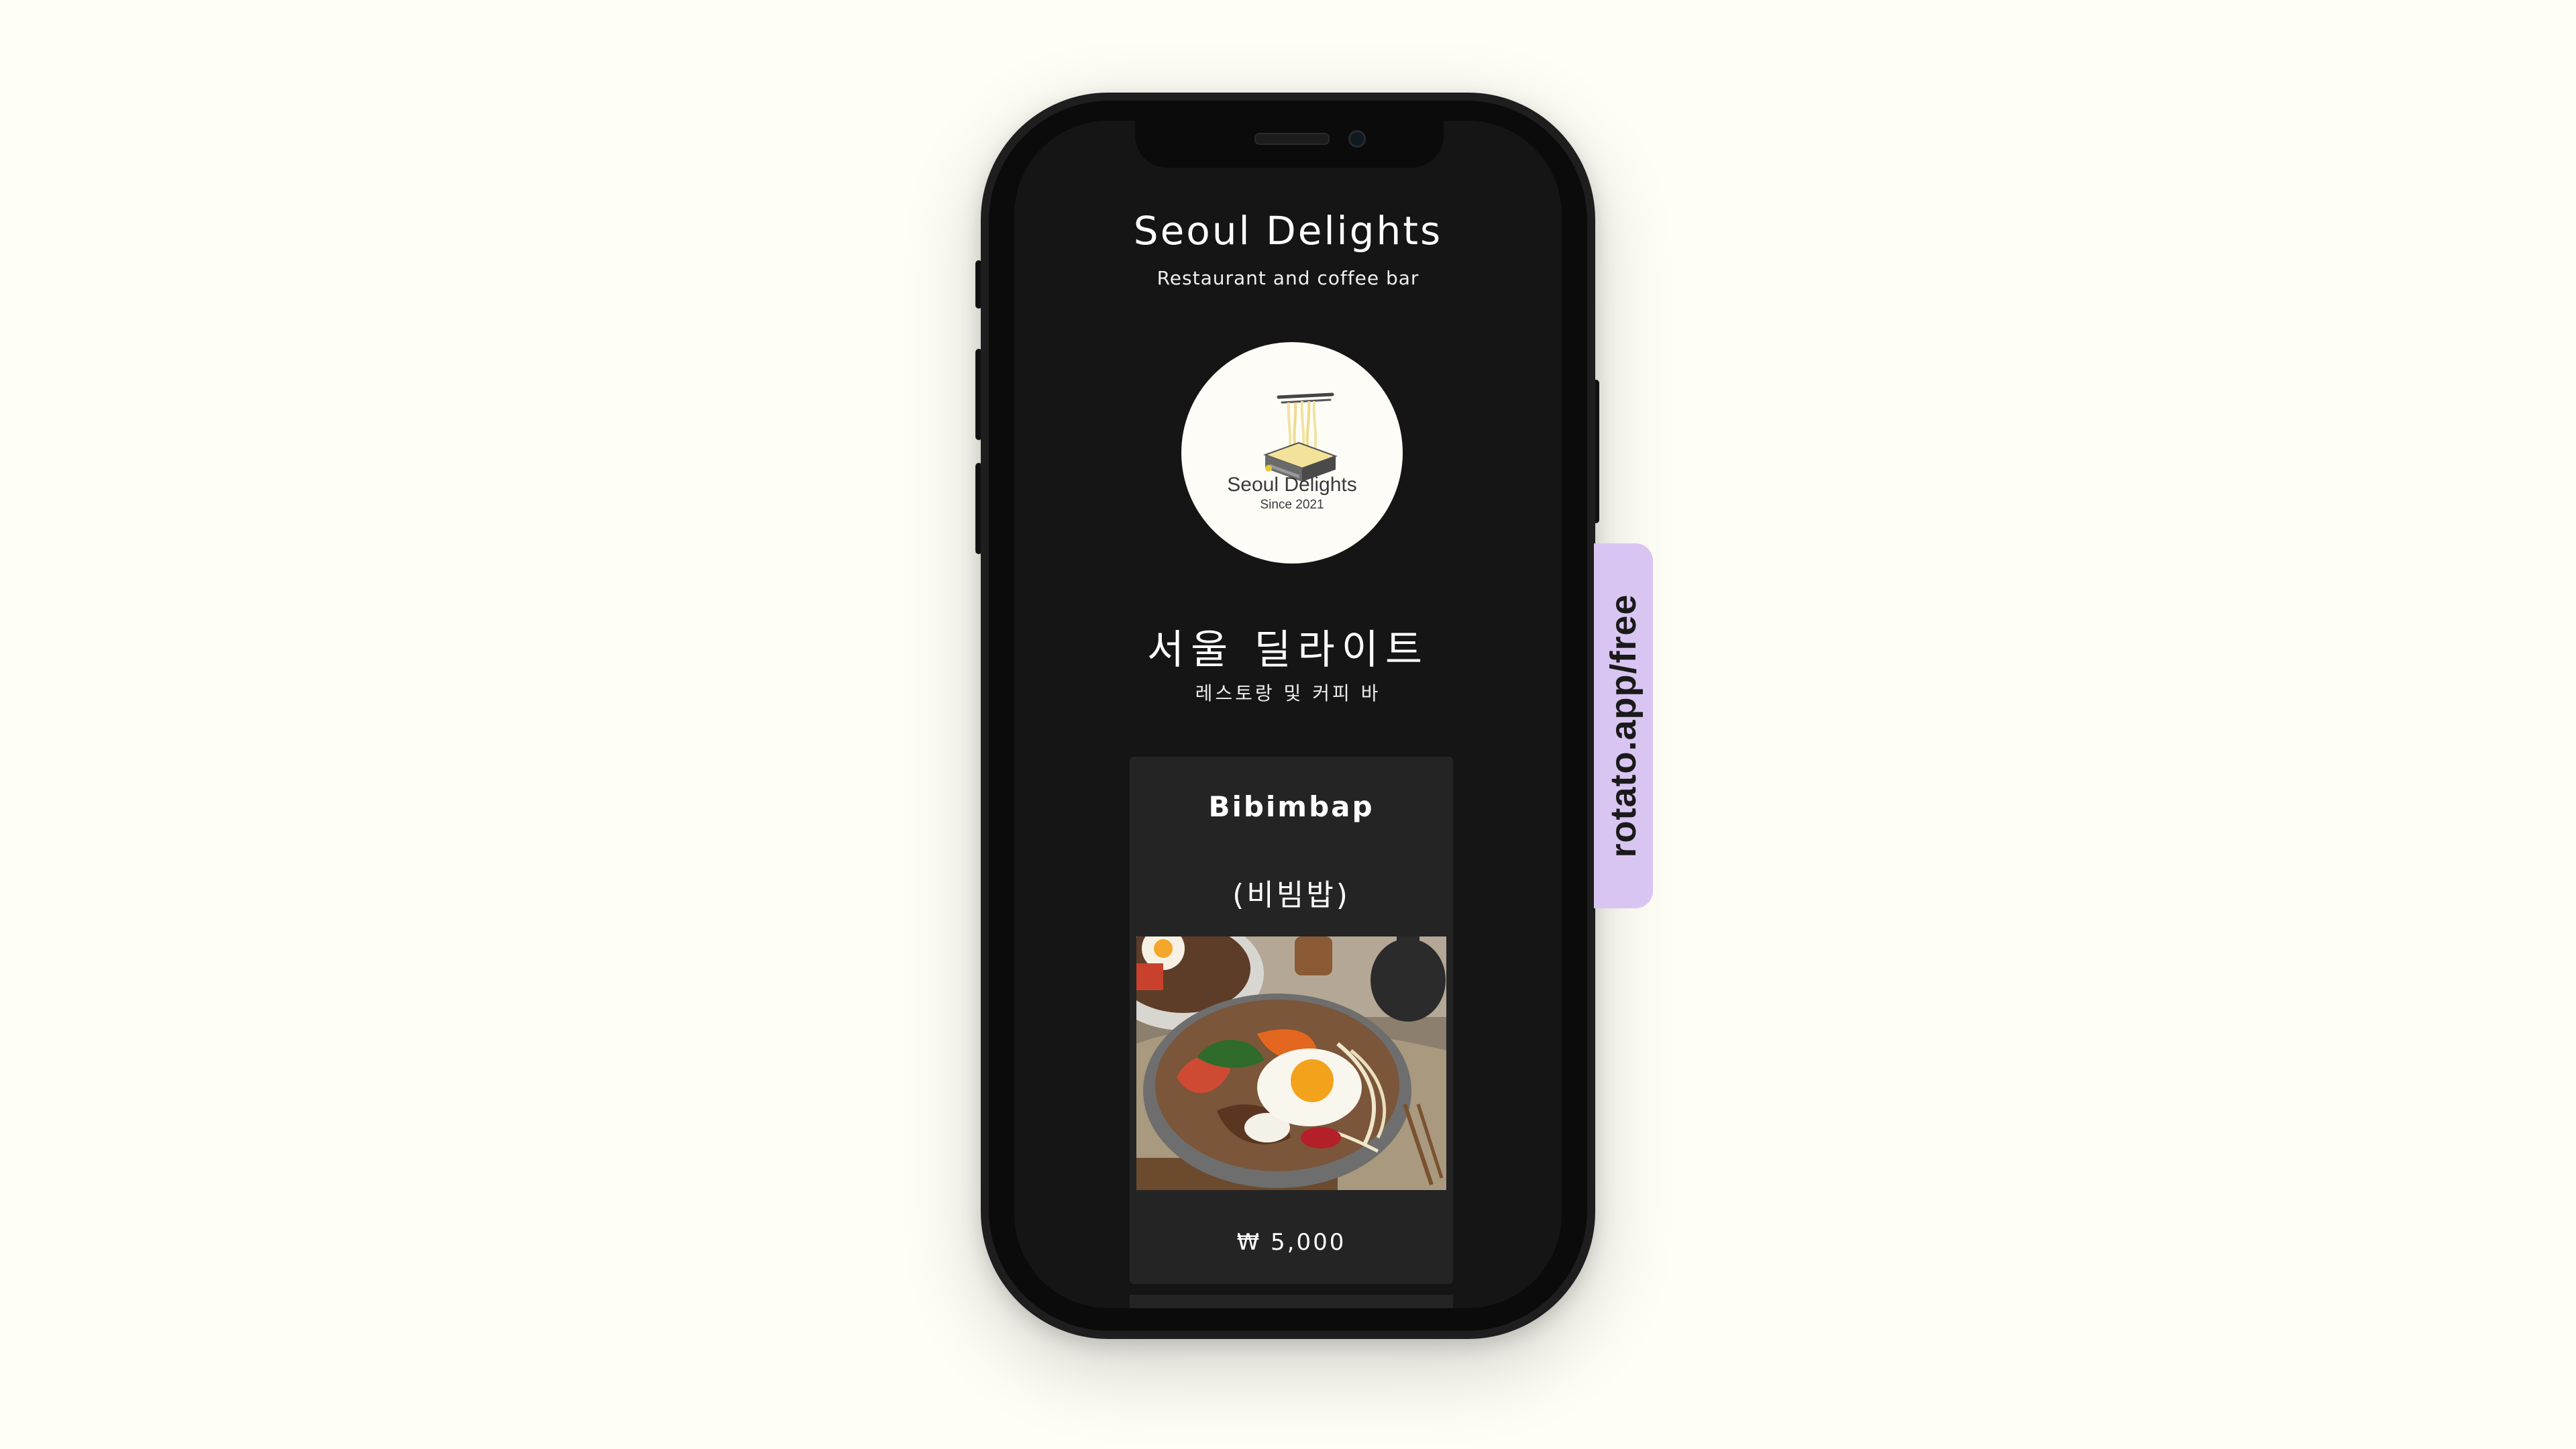 This screenshot has width=2576, height=1449. I want to click on logo-name: Seoul Delights, so click(1292, 485).